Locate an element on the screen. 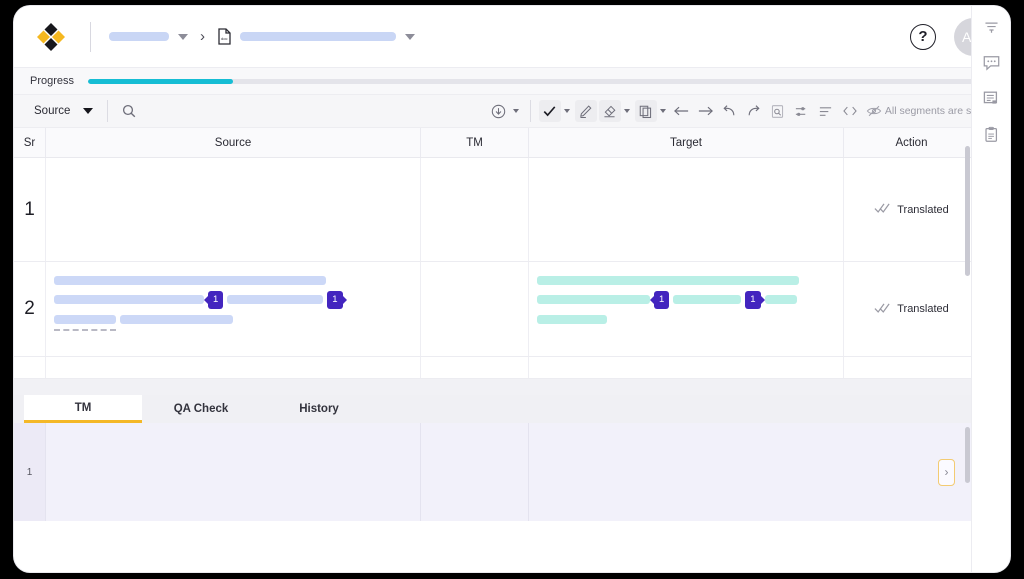 The width and height of the screenshot is (1024, 579). arrow-left-icon is located at coordinates (682, 111).